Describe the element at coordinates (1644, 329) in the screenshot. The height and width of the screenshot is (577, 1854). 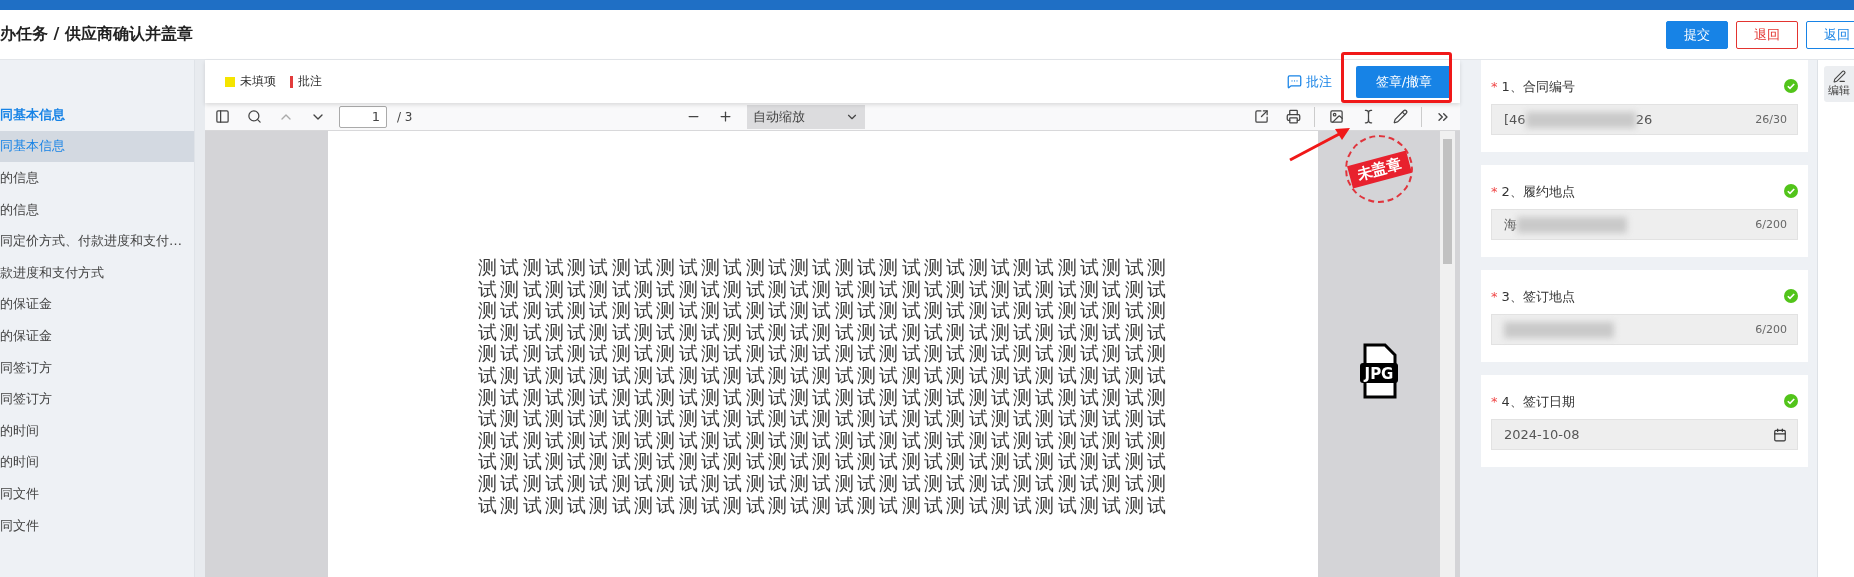
I see `input-field: 6/200` at that location.